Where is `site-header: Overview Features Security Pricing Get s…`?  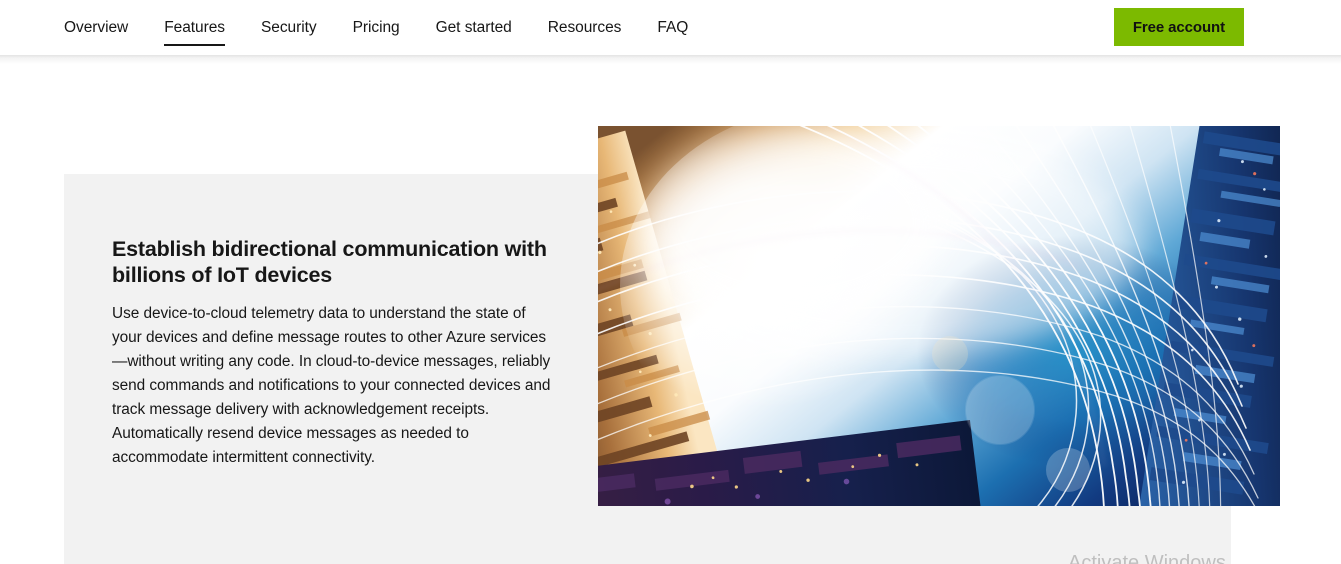
site-header: Overview Features Security Pricing Get s… is located at coordinates (670, 27).